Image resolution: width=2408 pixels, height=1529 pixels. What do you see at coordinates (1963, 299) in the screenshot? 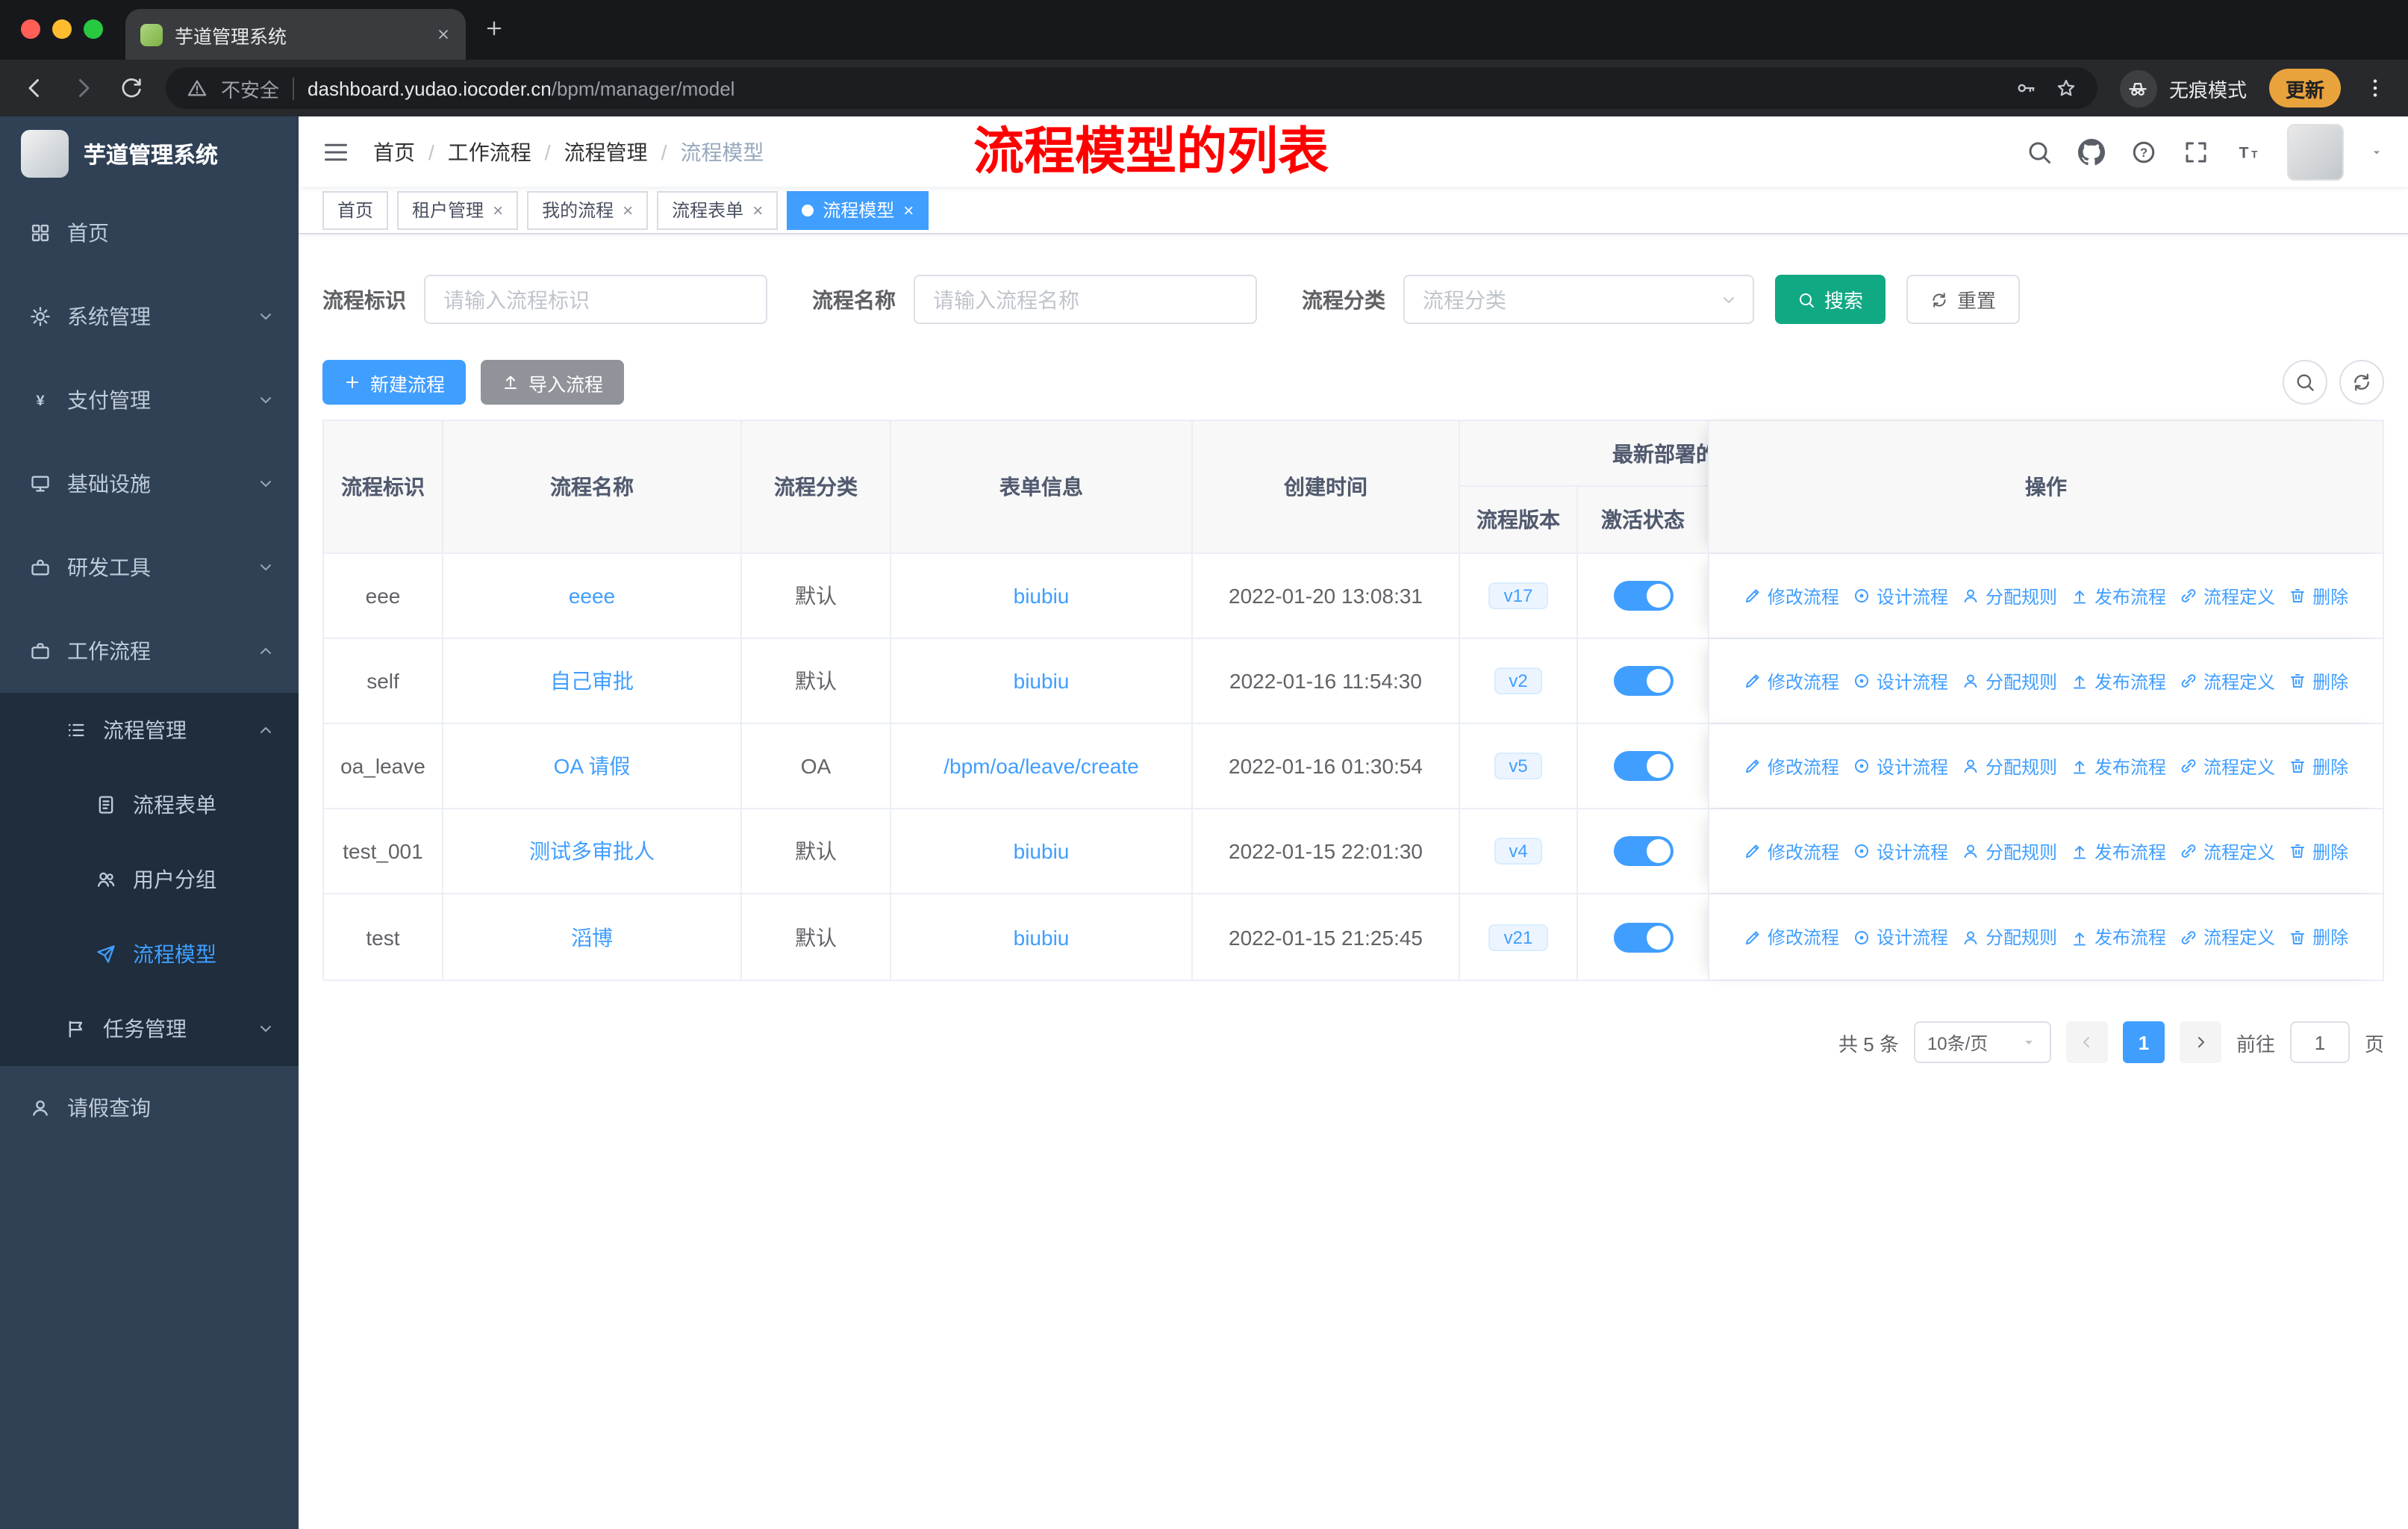
I see `reset-button: 重置` at bounding box center [1963, 299].